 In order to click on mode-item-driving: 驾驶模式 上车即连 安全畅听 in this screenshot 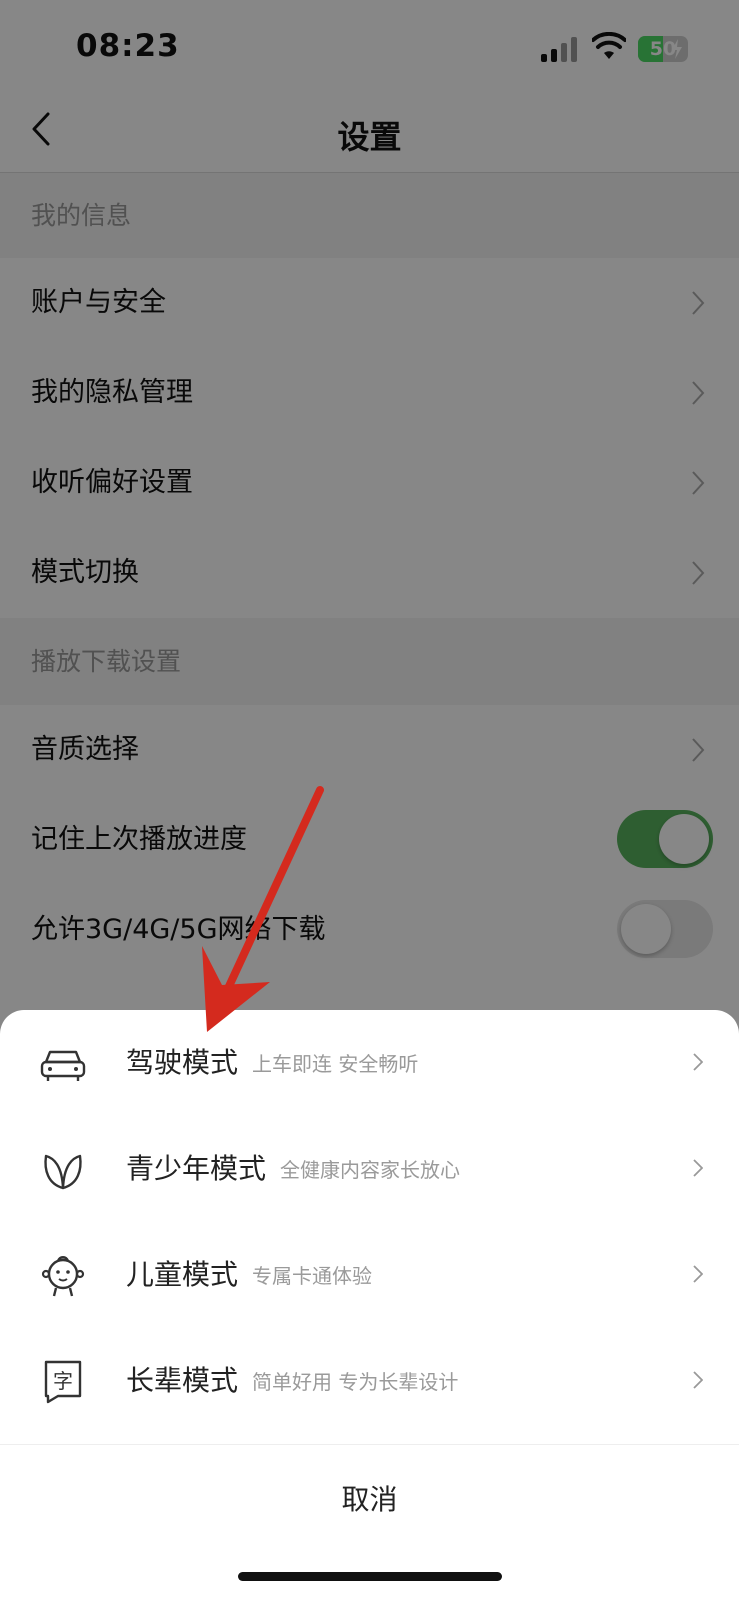, I will do `click(369, 1063)`.